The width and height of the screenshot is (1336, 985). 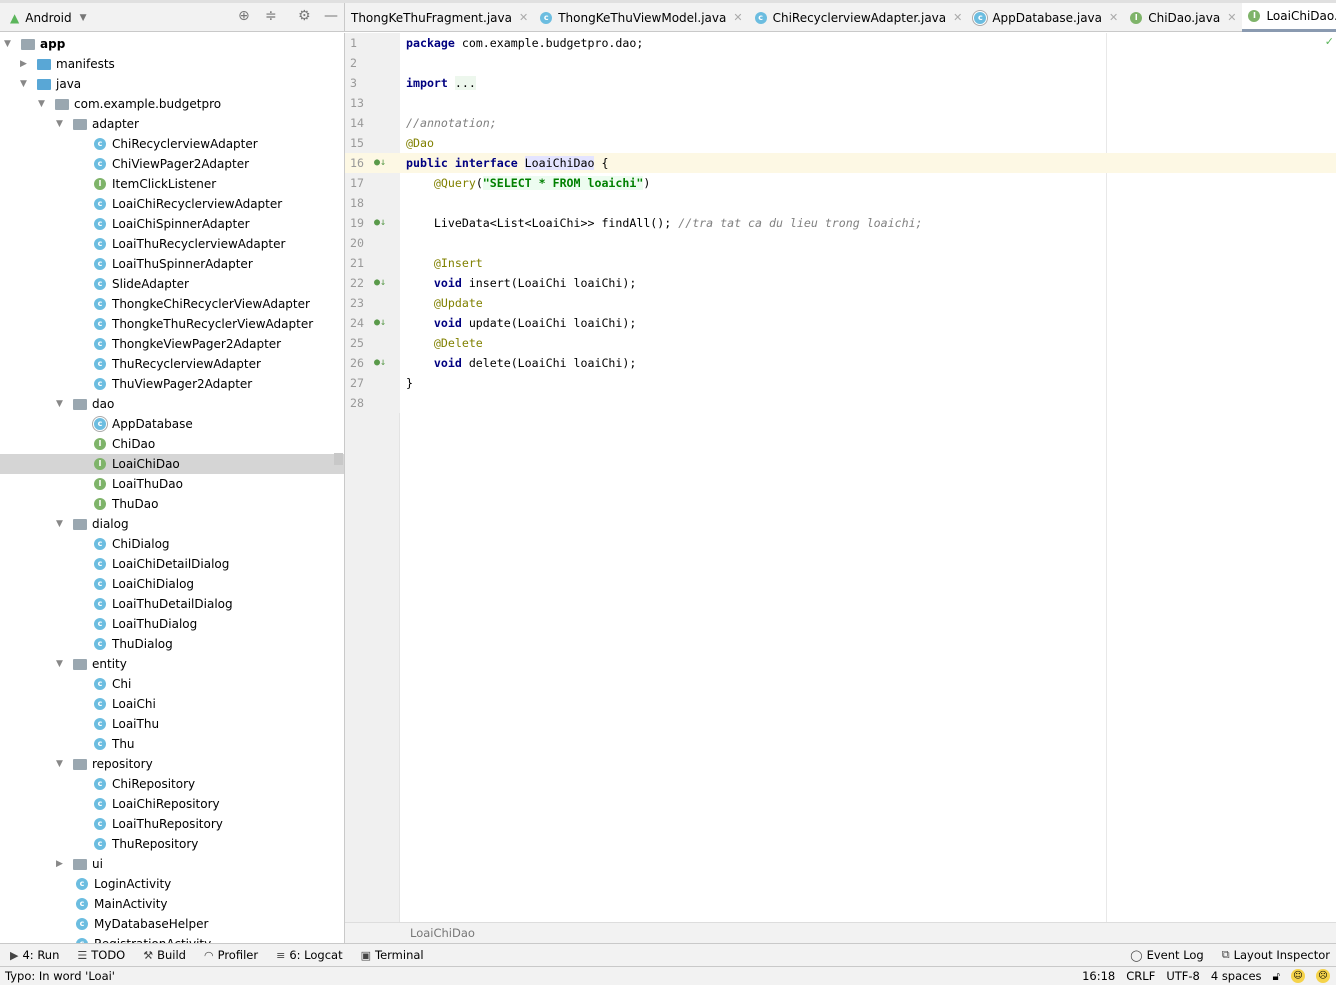 What do you see at coordinates (840, 323) in the screenshot?
I see `code-line: 24 ●↓ void update(LoaiChi loaiChi);` at bounding box center [840, 323].